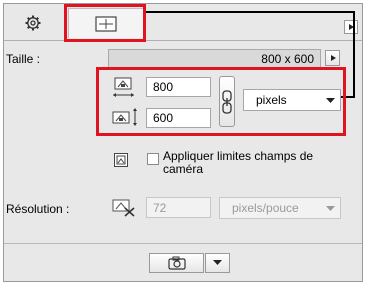 Image resolution: width=366 pixels, height=285 pixels. What do you see at coordinates (153, 159) in the screenshot?
I see `camera-limits-checkbox` at bounding box center [153, 159].